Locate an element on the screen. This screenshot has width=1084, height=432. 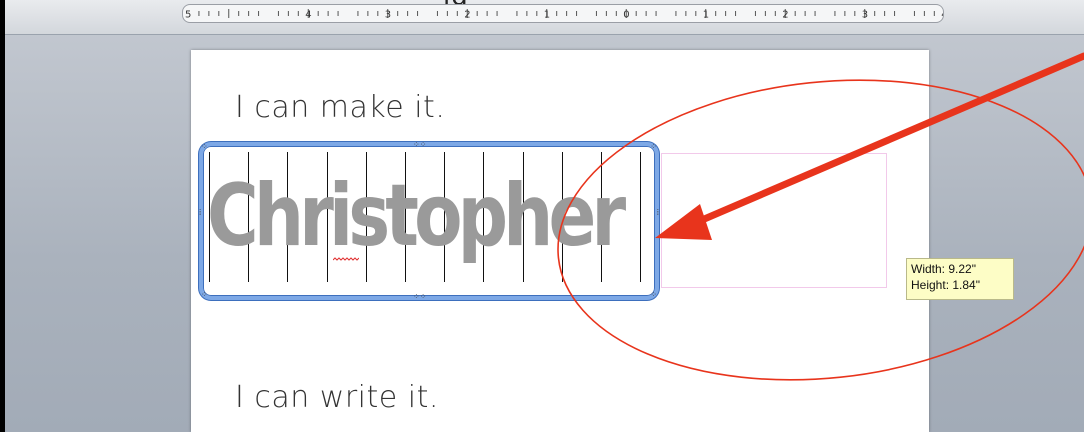
tooltip-height: Height: 1.84" is located at coordinates (945, 285).